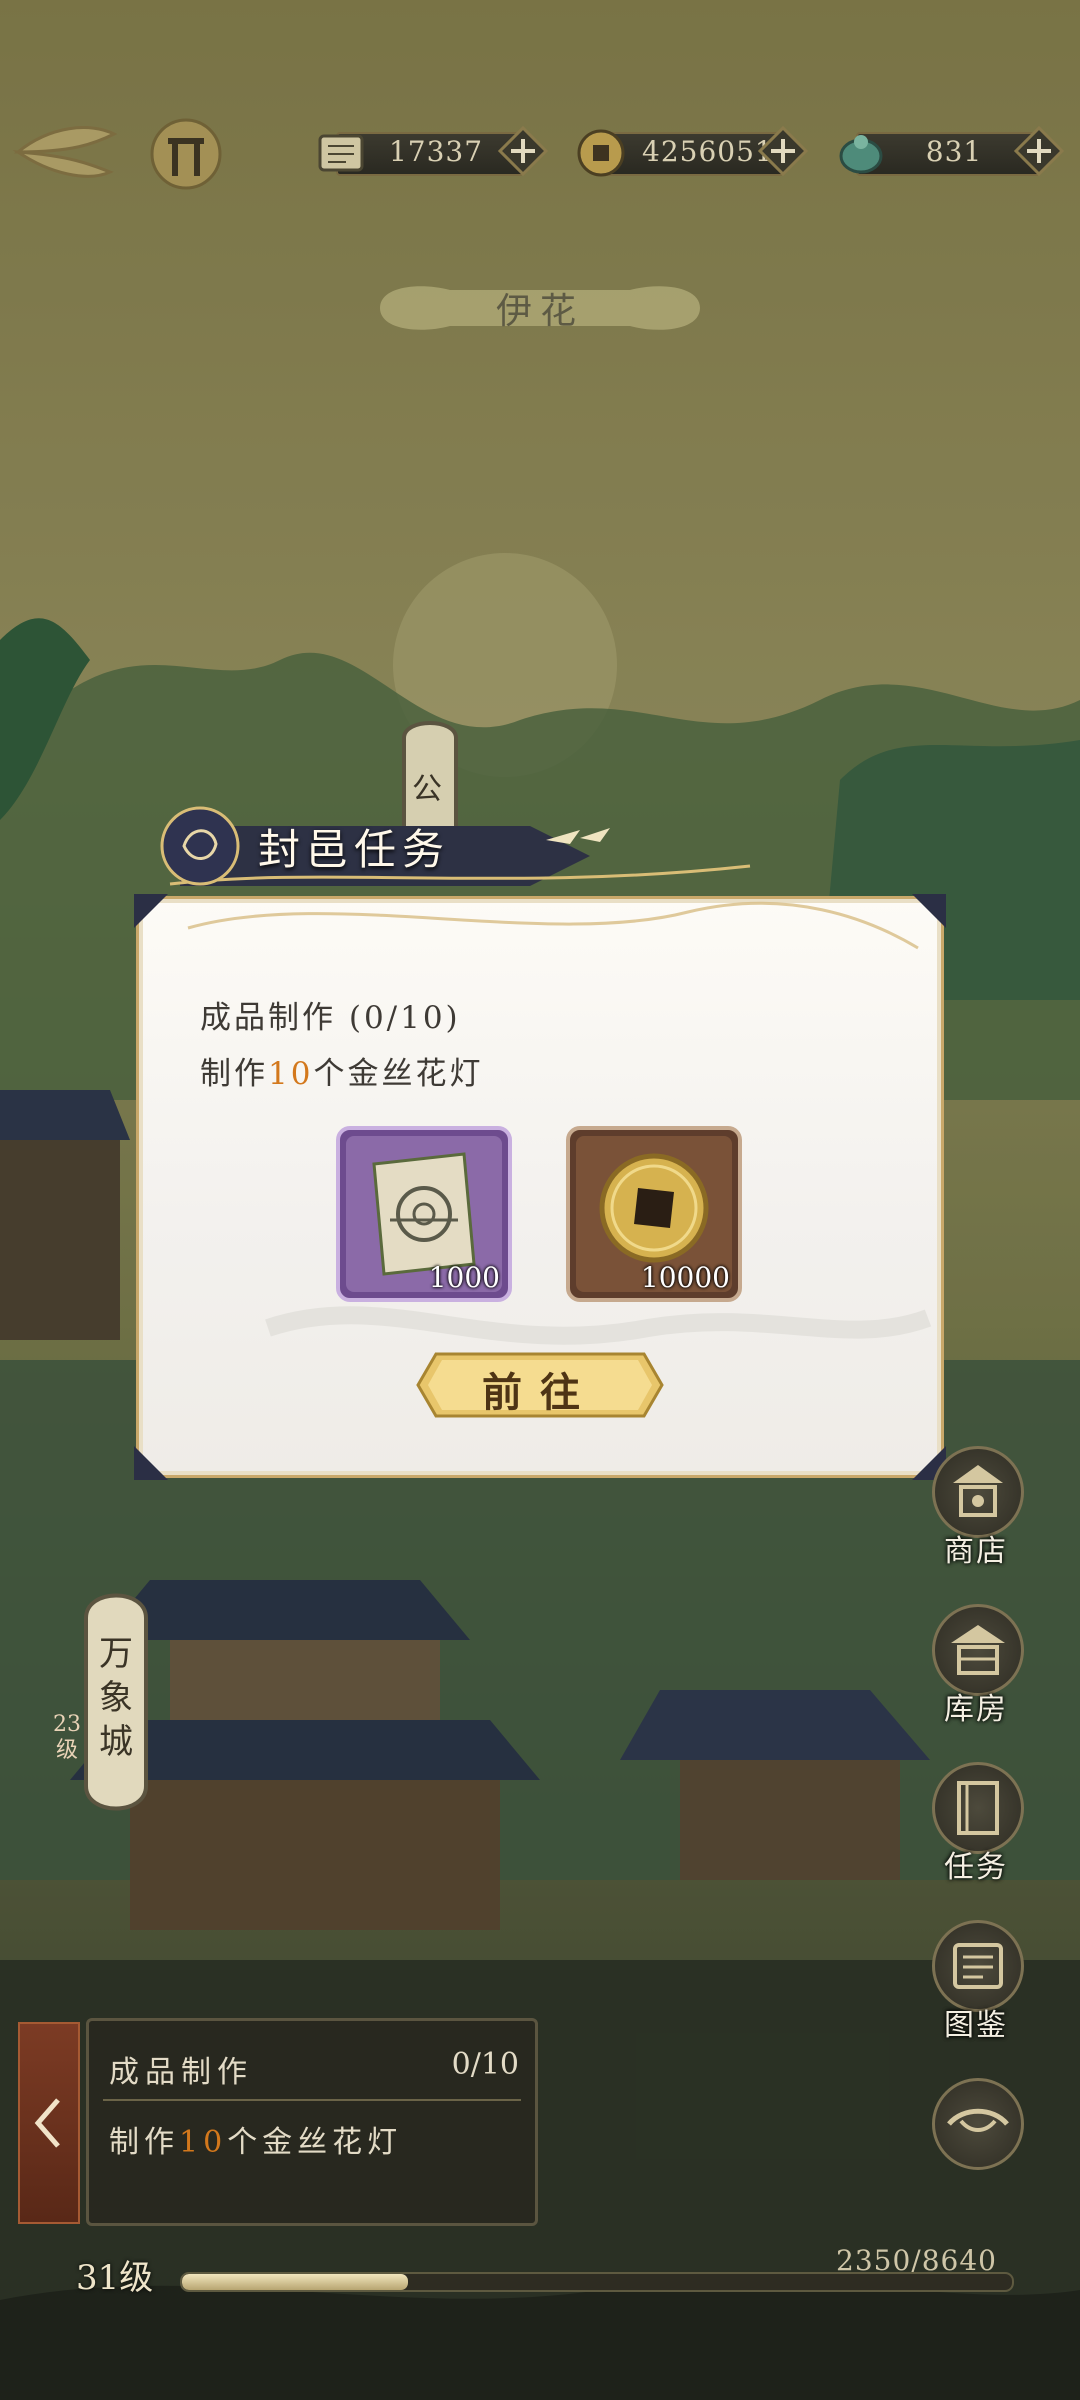 Image resolution: width=1080 pixels, height=2400 pixels. Describe the element at coordinates (312, 2100) in the screenshot. I see `divider` at that location.